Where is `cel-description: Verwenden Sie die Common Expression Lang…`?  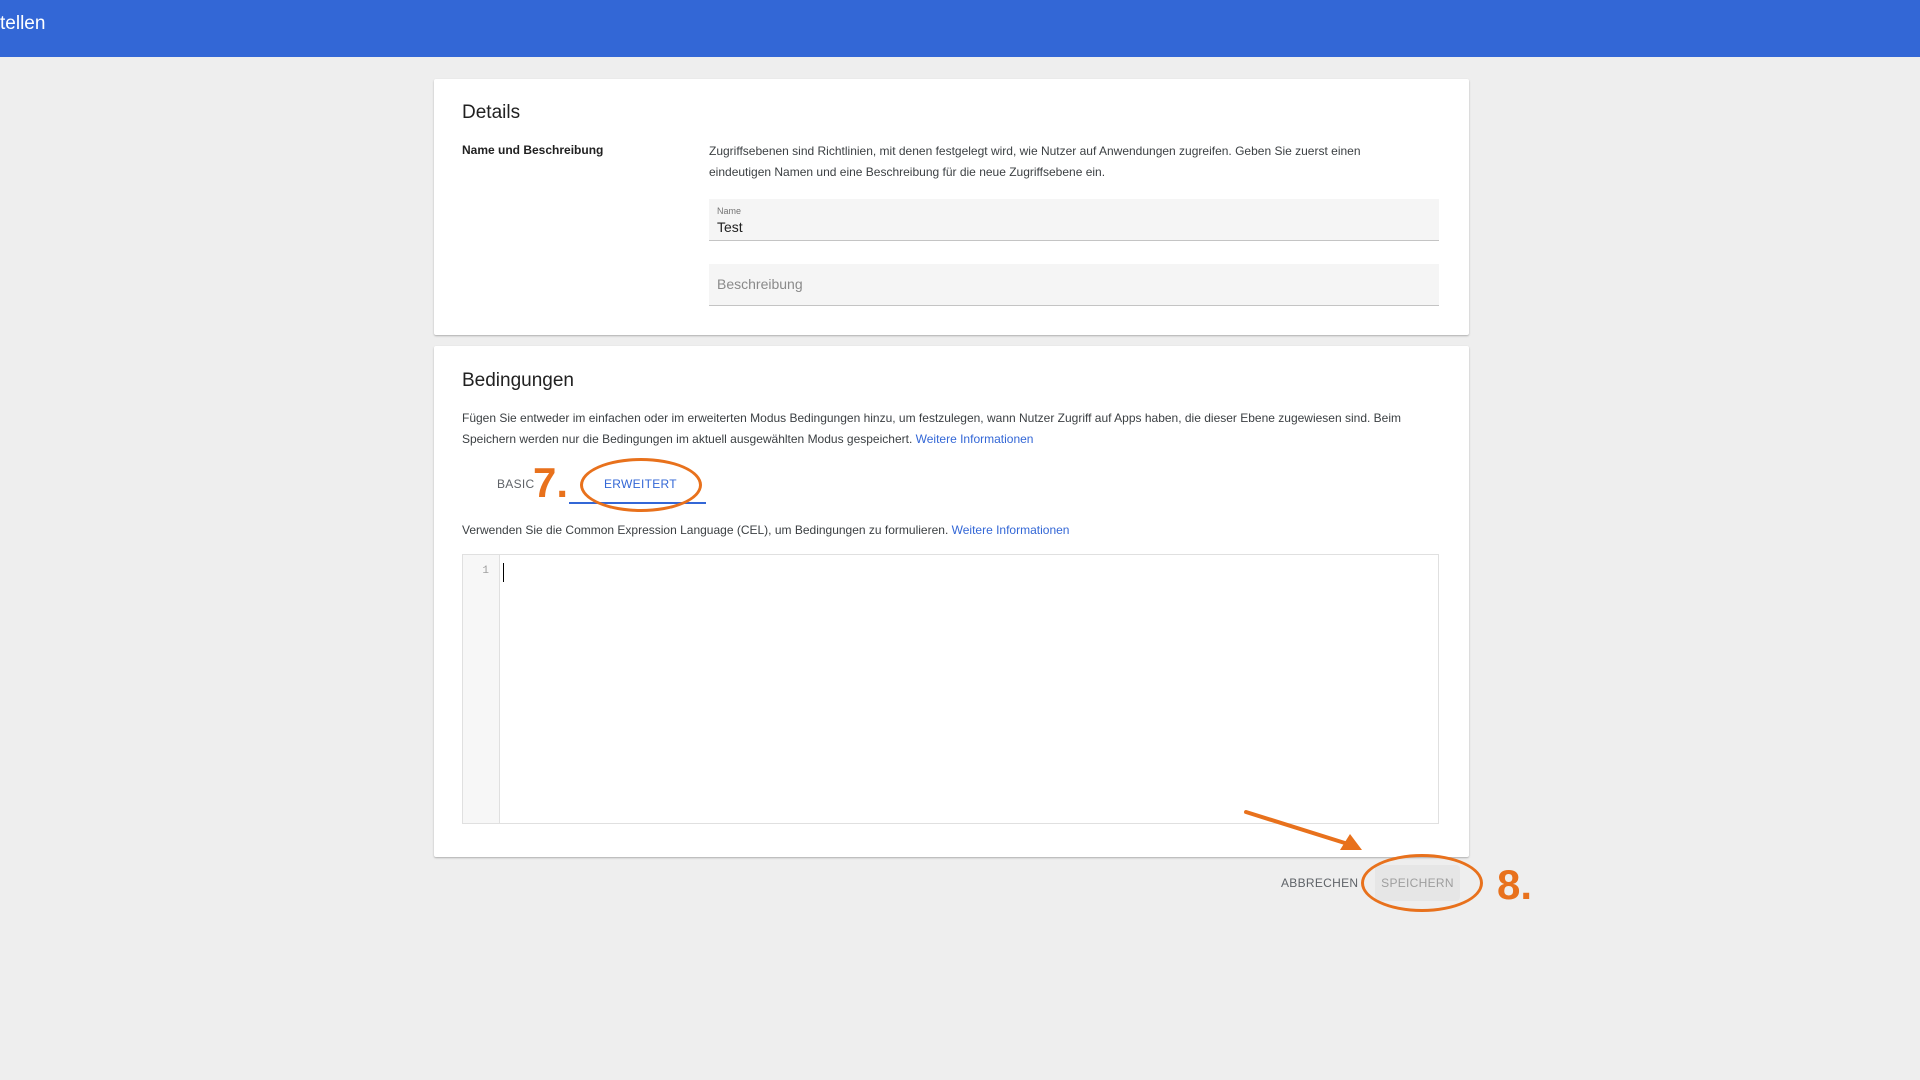 cel-description: Verwenden Sie die Common Expression Lang… is located at coordinates (765, 530).